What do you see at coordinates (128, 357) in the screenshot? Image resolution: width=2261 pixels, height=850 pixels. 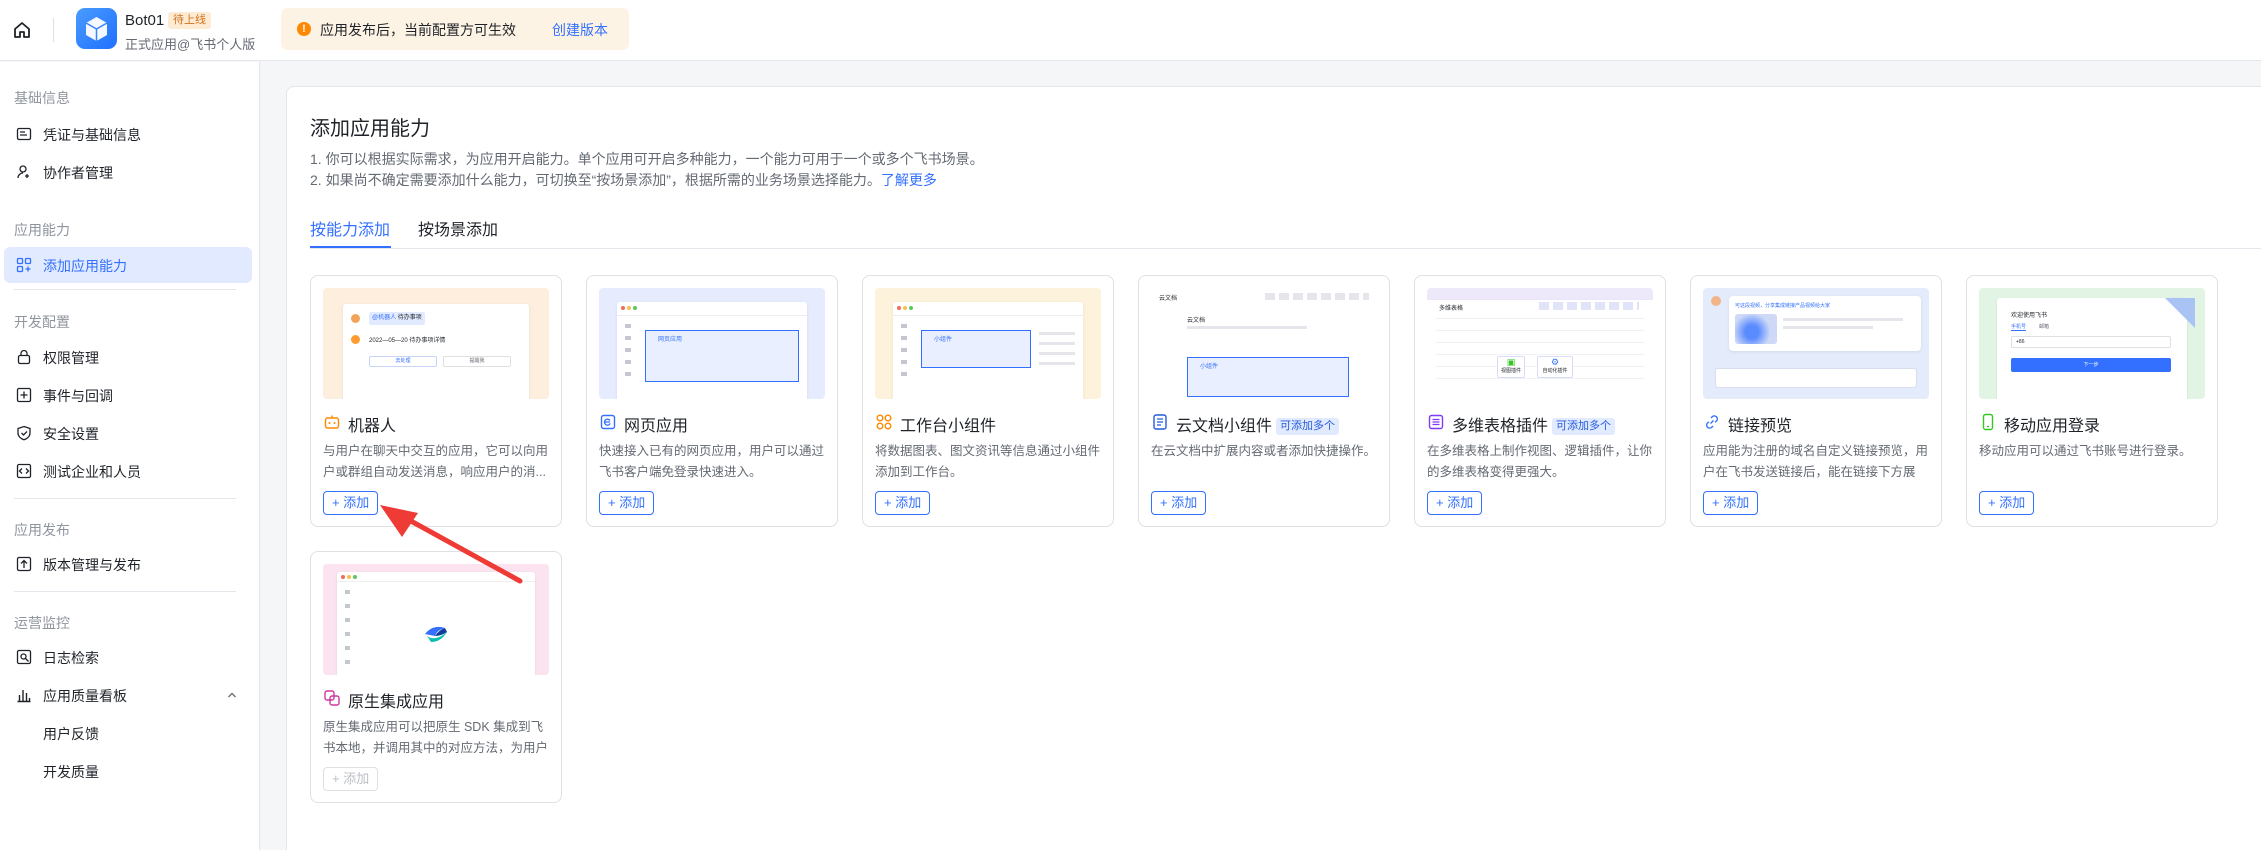 I see `sidebar-item-permissions: 权限管理` at bounding box center [128, 357].